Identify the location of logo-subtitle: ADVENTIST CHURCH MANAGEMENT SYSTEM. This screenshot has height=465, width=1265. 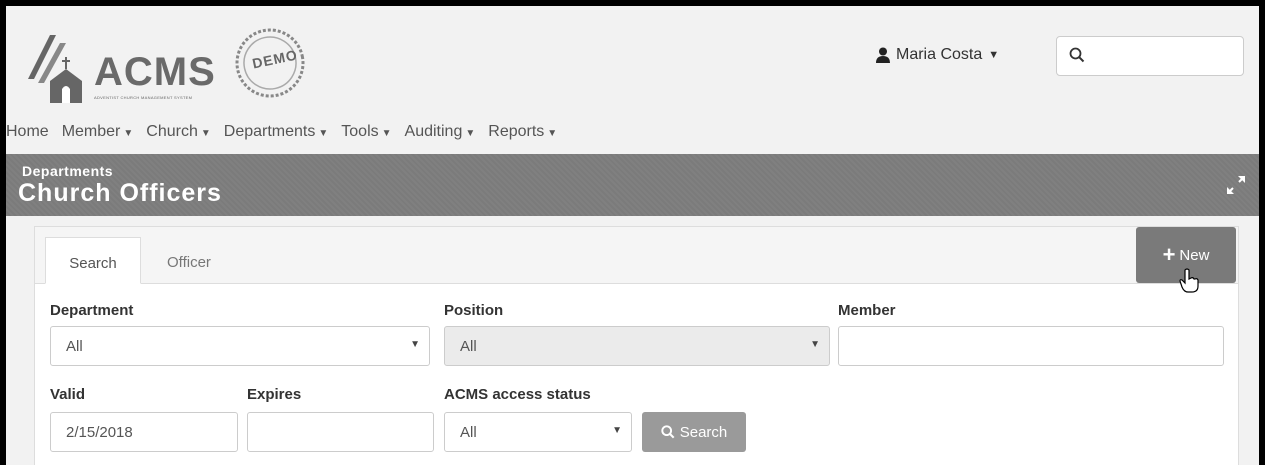
(143, 97).